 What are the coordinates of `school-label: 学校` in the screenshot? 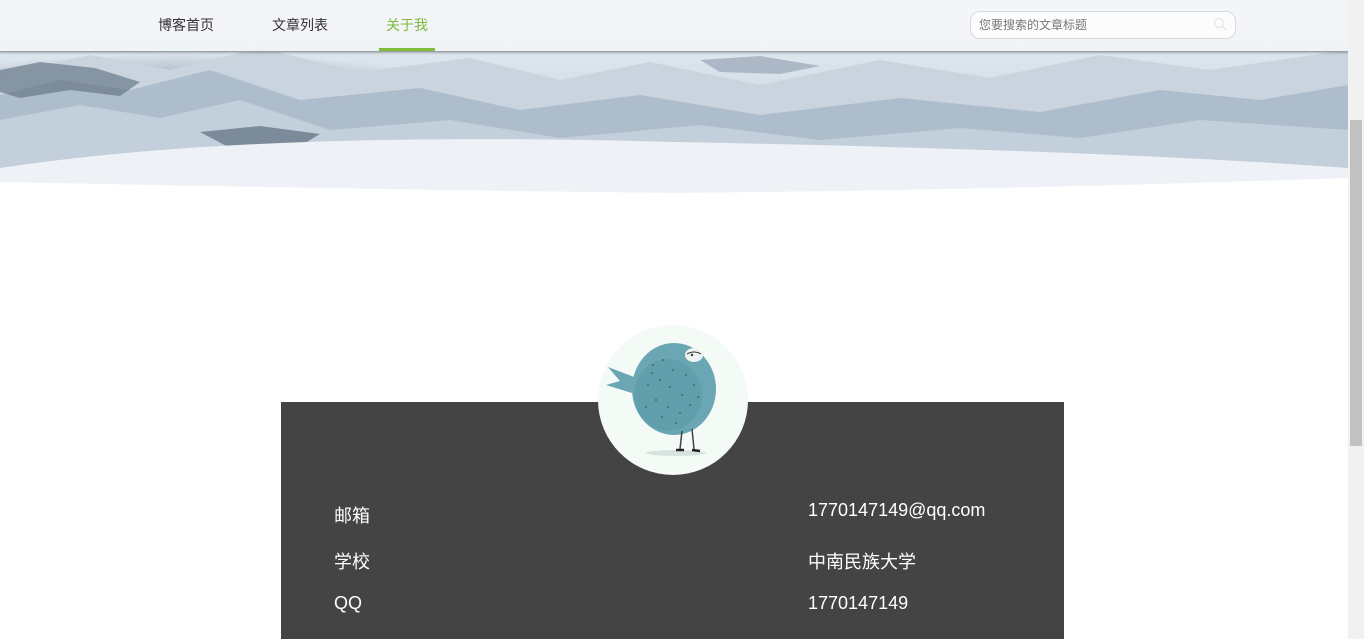 It's located at (352, 562).